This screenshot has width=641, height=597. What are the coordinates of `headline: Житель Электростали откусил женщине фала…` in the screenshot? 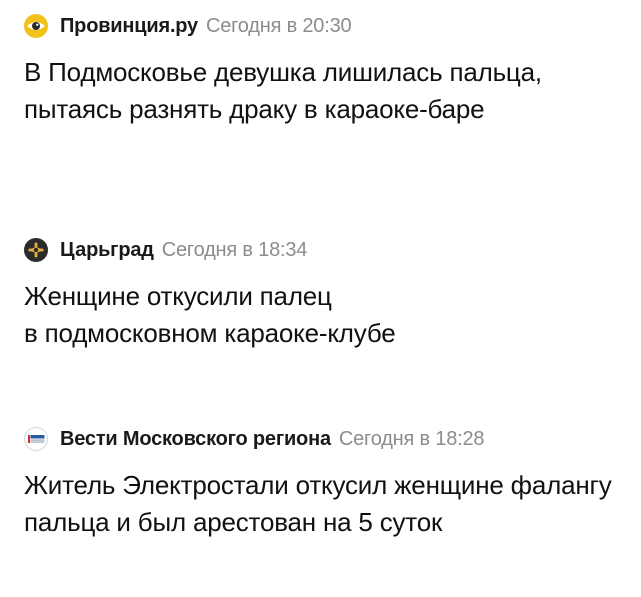 It's located at (319, 504).